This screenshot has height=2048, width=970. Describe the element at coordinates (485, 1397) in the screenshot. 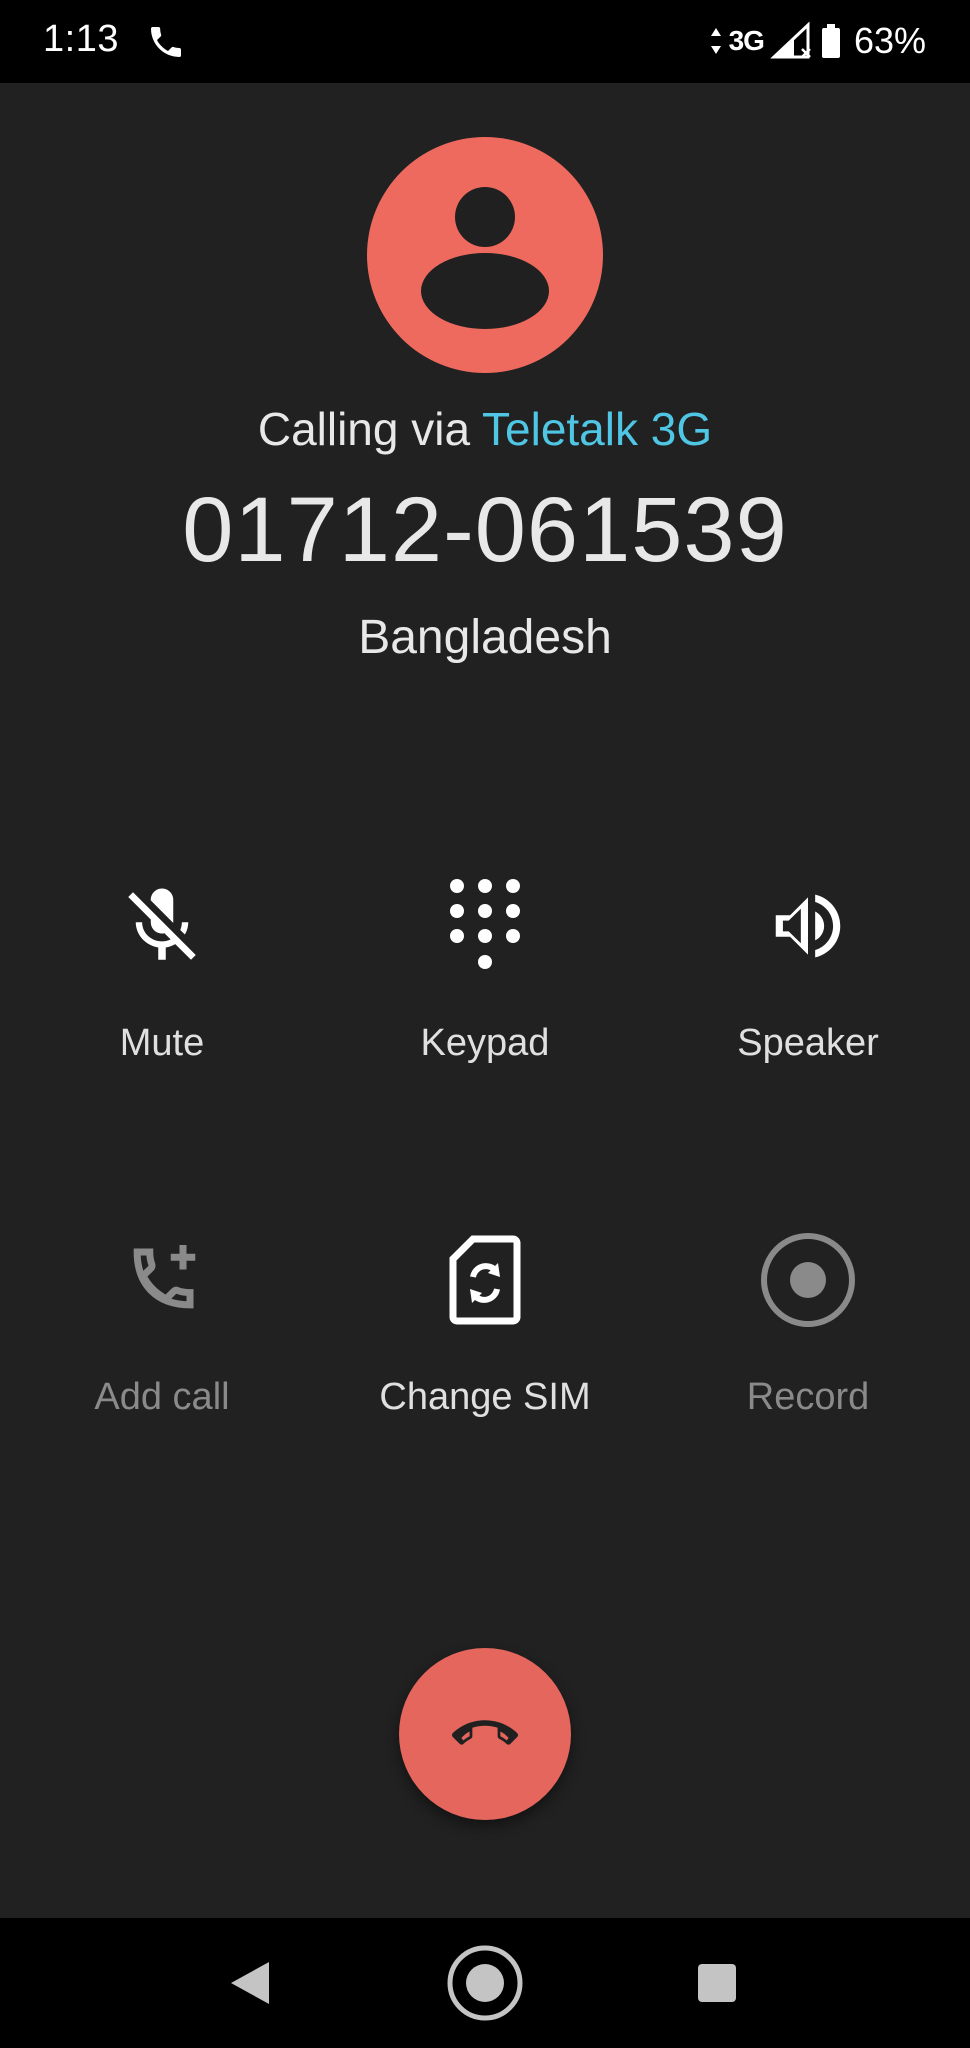

I see `change-sim-label: Change SIM` at that location.